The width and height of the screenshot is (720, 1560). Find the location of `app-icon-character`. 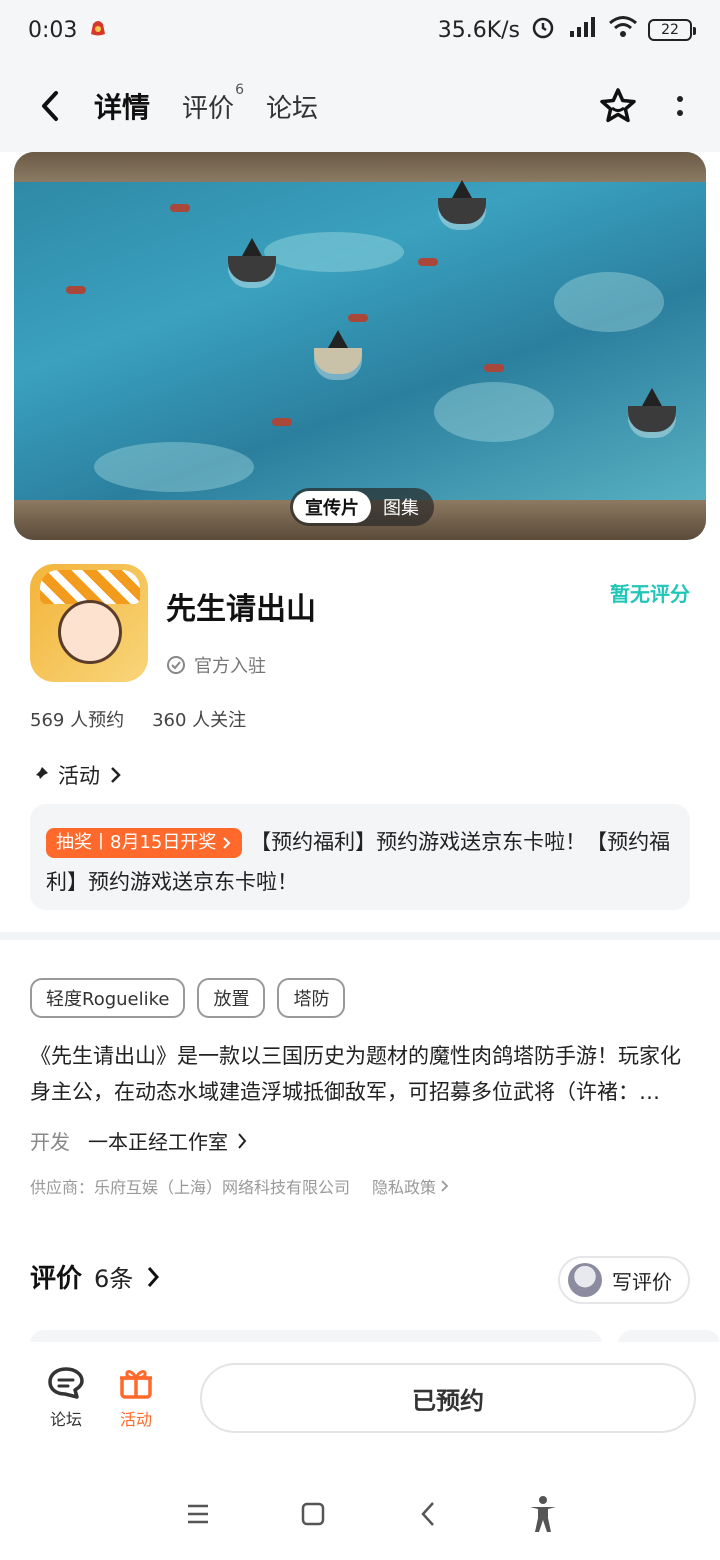

app-icon-character is located at coordinates (90, 632).